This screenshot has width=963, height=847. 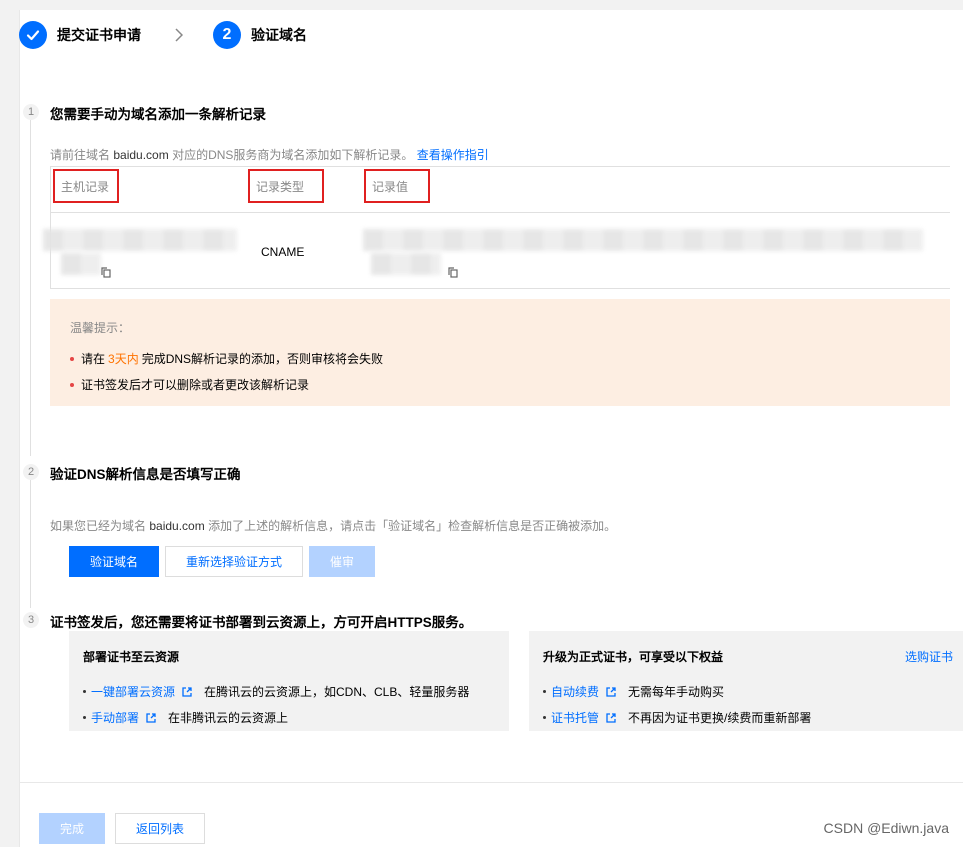 What do you see at coordinates (115, 717) in the screenshot?
I see `manual-deploy-link: 手动部署` at bounding box center [115, 717].